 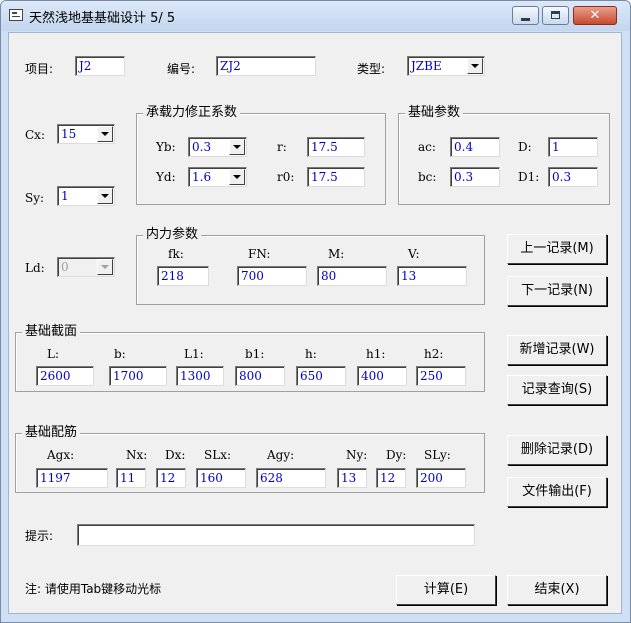 I want to click on yd-select: 1.6, so click(x=217, y=177).